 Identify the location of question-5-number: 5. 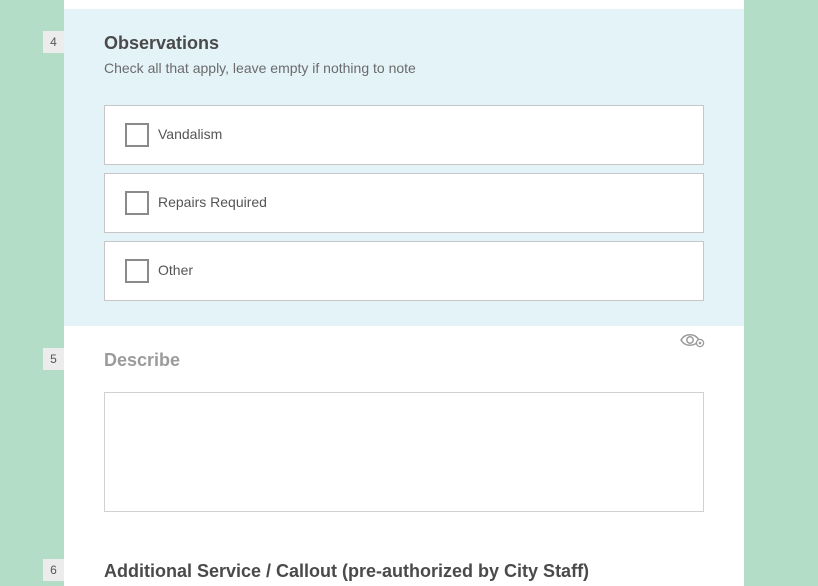
(53, 359).